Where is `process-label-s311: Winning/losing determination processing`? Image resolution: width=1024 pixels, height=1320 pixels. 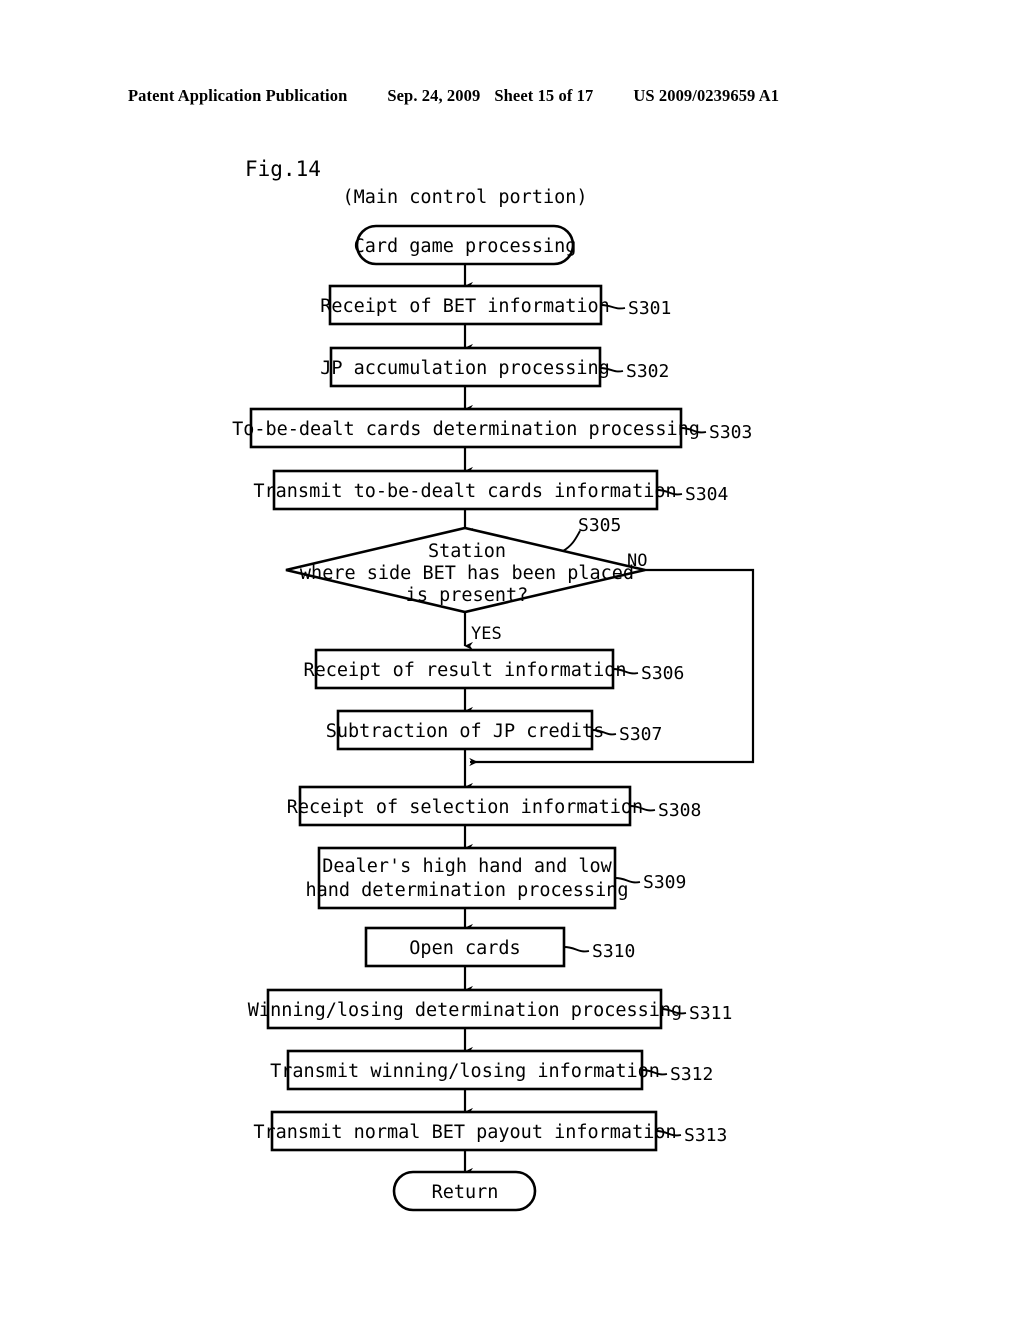 process-label-s311: Winning/losing determination processing is located at coordinates (465, 1010).